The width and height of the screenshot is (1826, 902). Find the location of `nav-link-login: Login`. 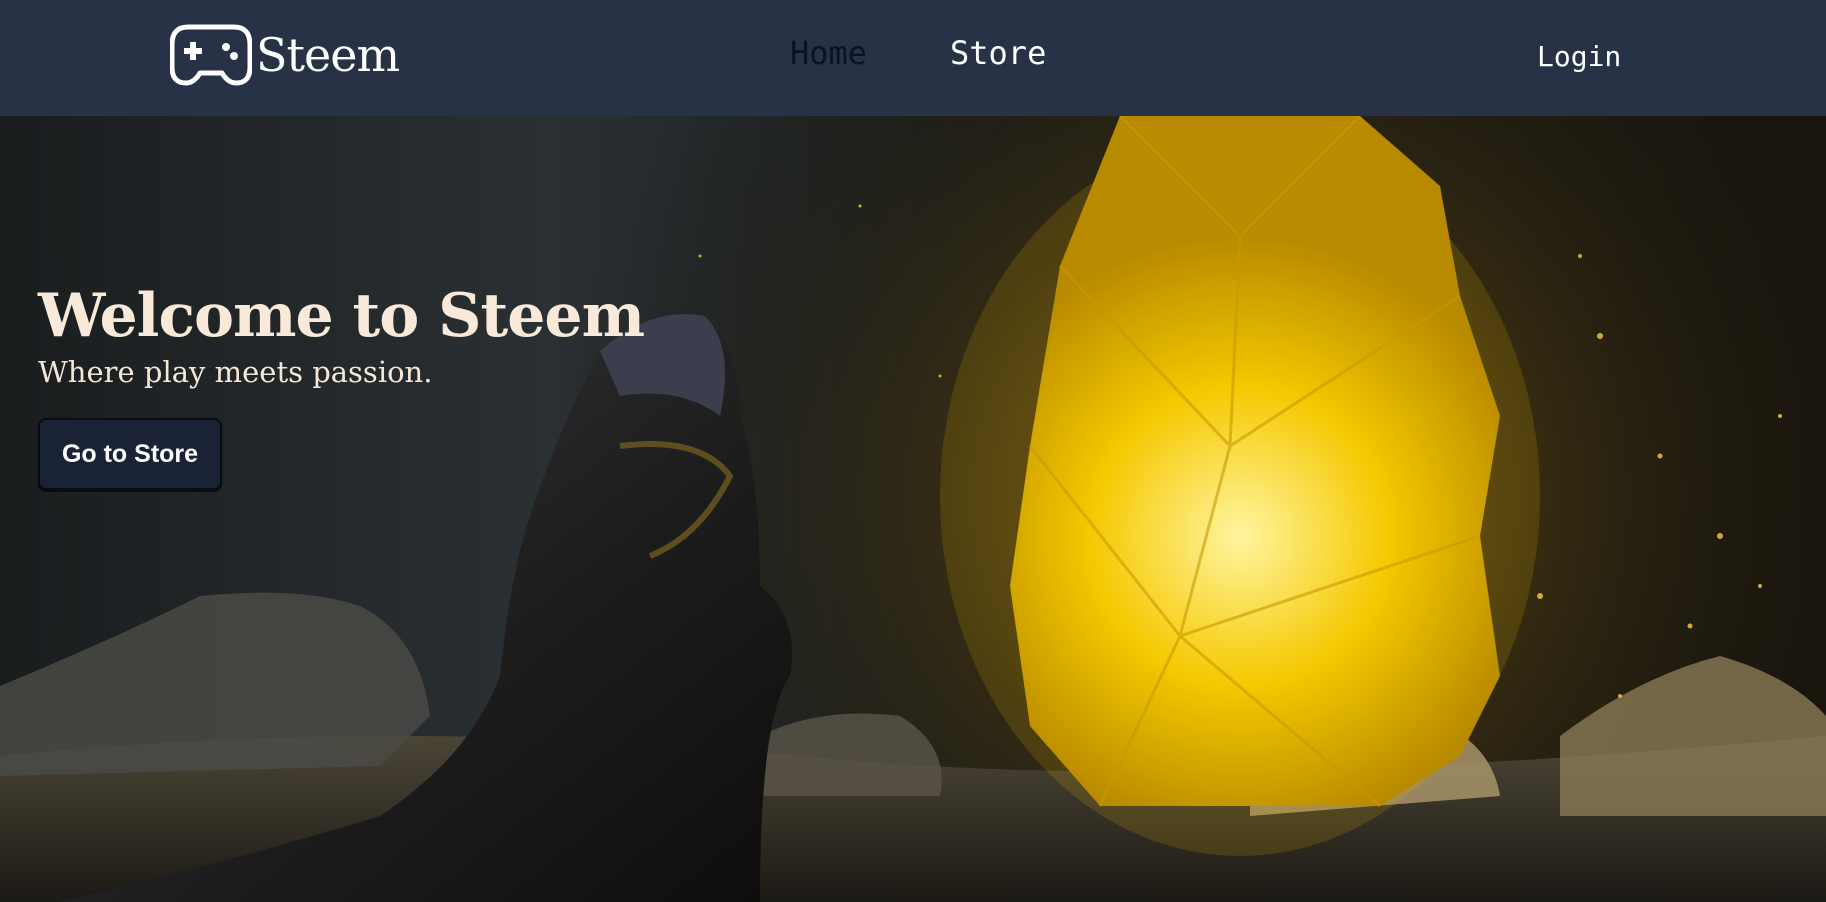

nav-link-login: Login is located at coordinates (1579, 57).